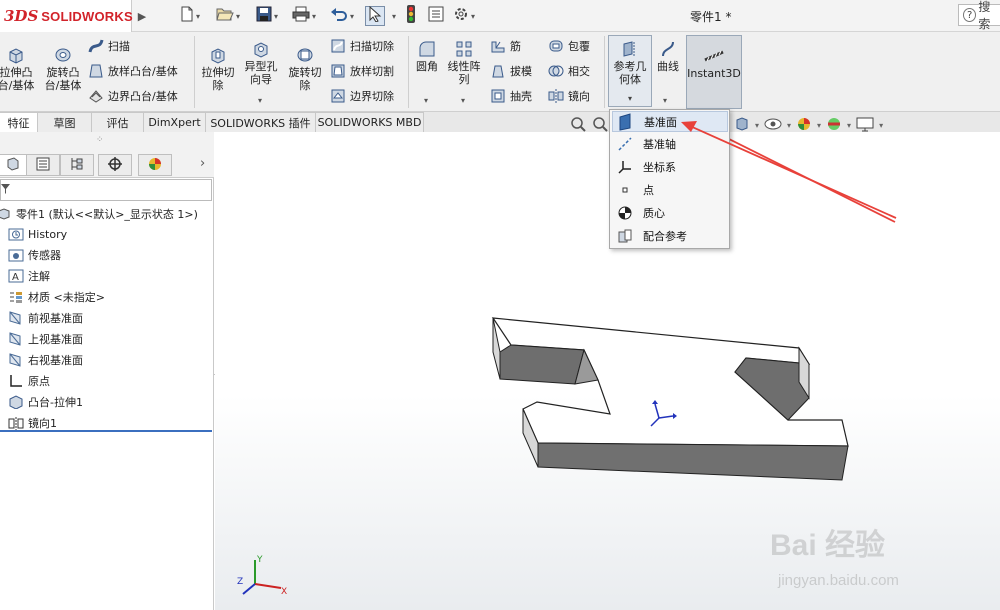 This screenshot has height=610, width=1000. I want to click on coordinate-system-icon, so click(625, 167).